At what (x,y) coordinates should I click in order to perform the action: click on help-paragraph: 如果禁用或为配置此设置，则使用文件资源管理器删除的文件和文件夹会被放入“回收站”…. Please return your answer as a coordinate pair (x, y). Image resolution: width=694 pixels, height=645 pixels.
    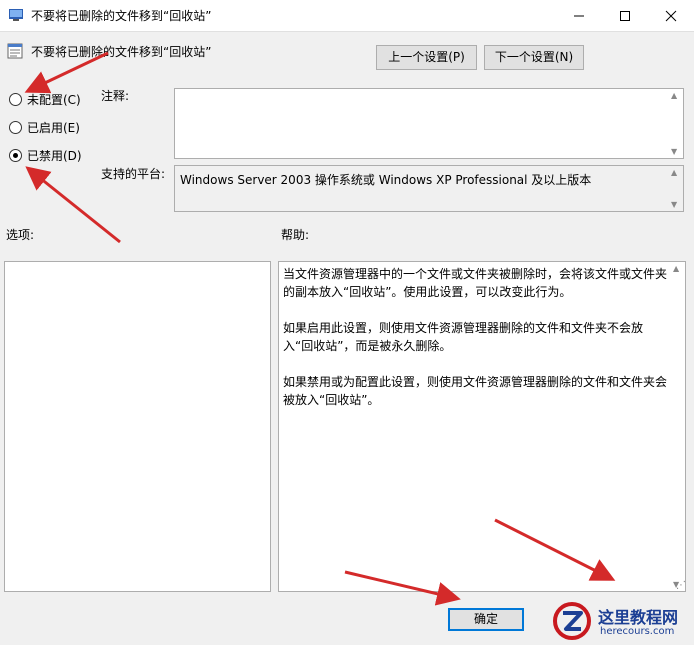
    Looking at the image, I should click on (475, 391).